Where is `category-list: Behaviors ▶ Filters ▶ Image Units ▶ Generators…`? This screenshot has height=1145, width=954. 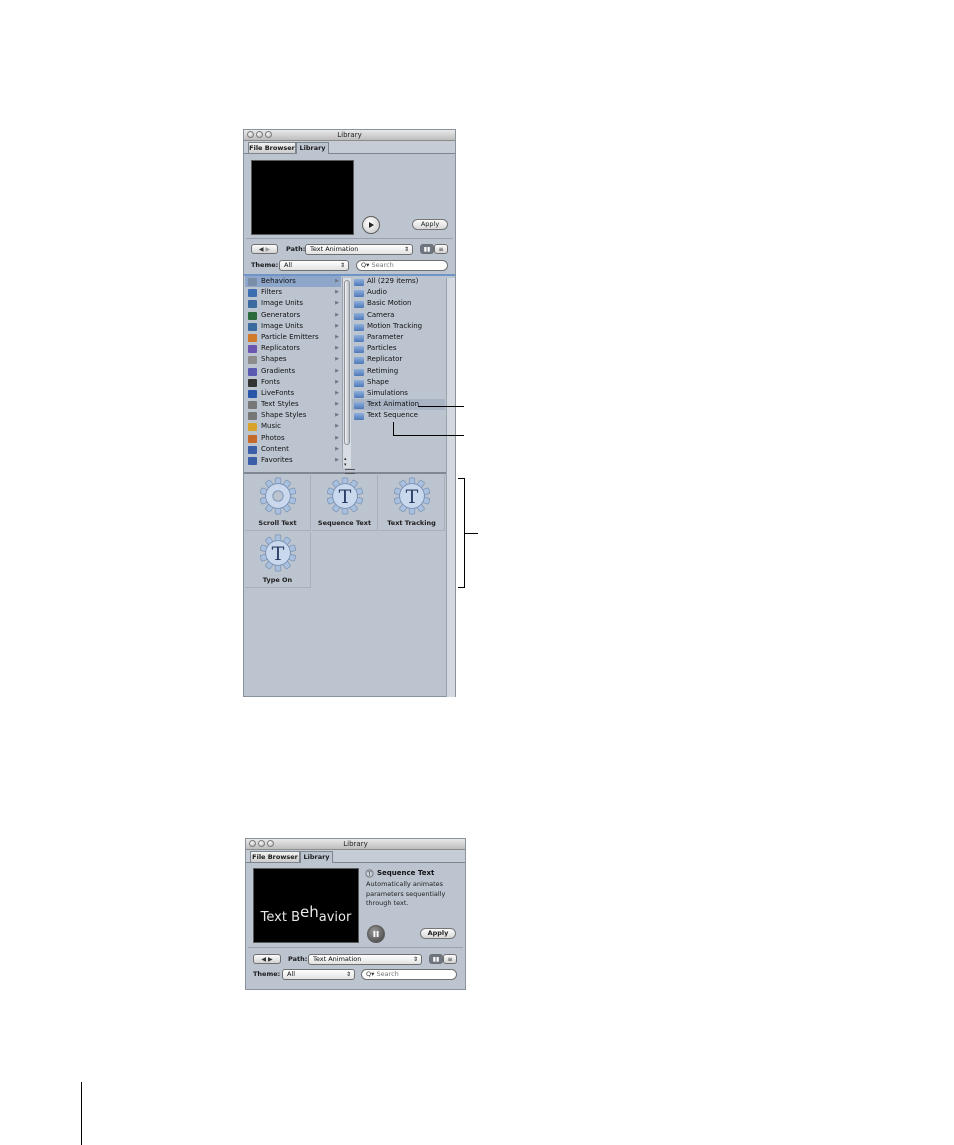
category-list: Behaviors ▶ Filters ▶ Image Units ▶ Generators… is located at coordinates (293, 371).